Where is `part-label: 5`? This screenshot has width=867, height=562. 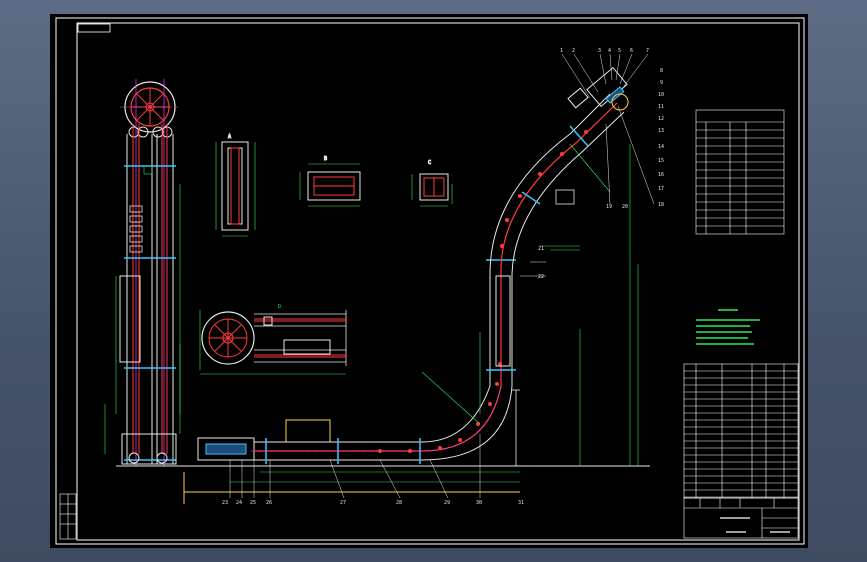 part-label: 5 is located at coordinates (619, 51).